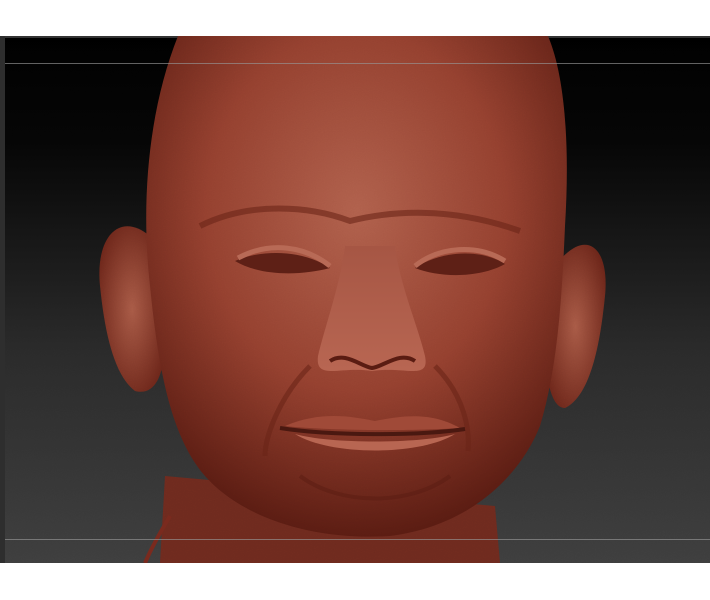 This screenshot has width=710, height=600. I want to click on left-panel-edge, so click(2, 299).